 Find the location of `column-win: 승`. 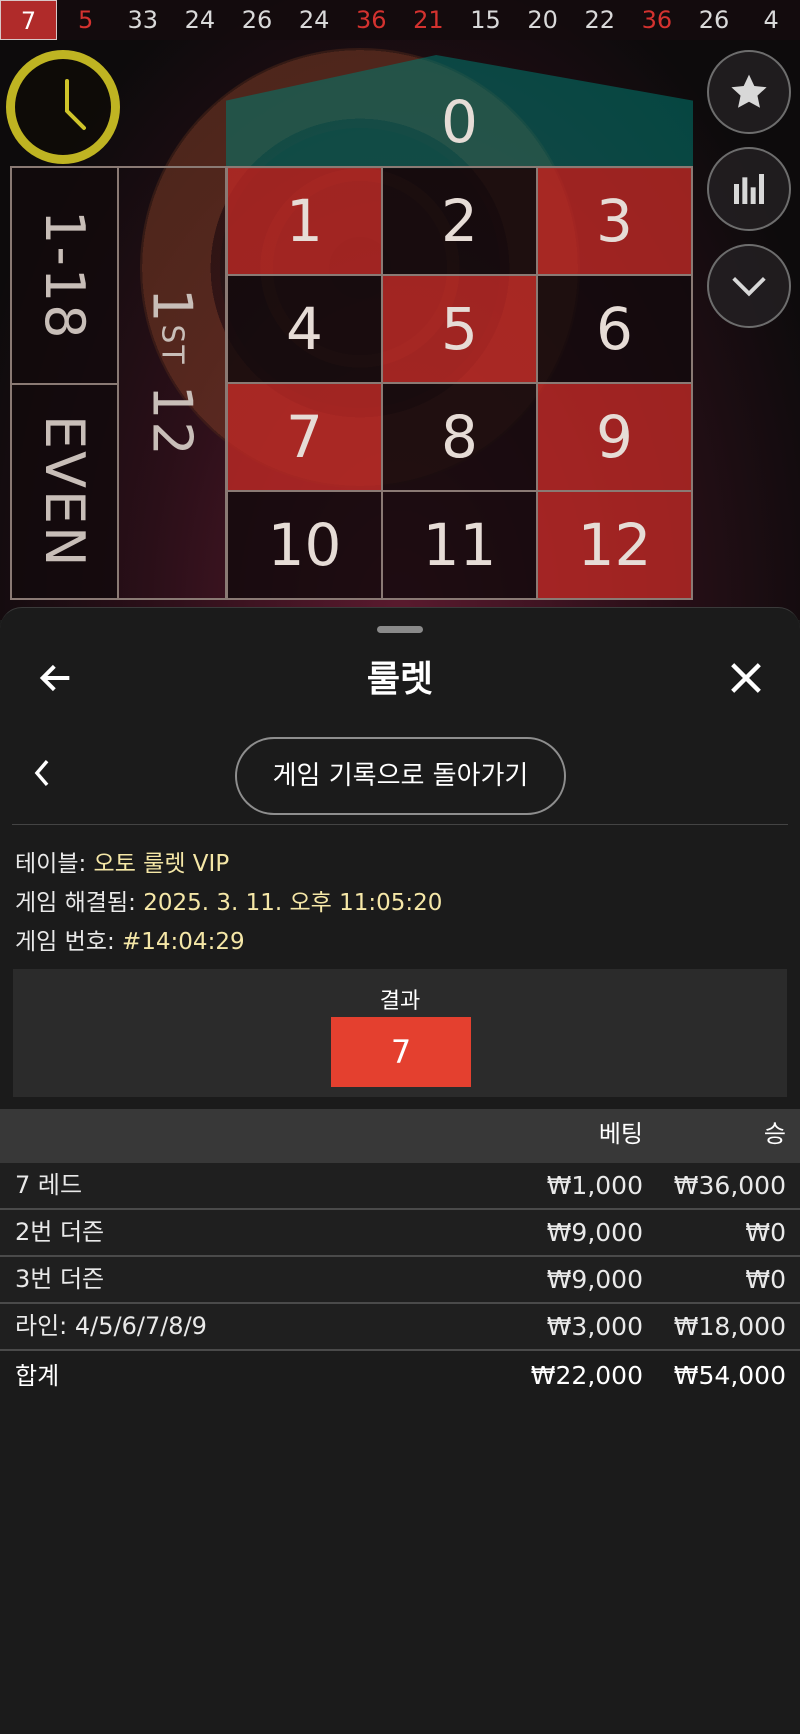

column-win: 승 is located at coordinates (774, 1134).